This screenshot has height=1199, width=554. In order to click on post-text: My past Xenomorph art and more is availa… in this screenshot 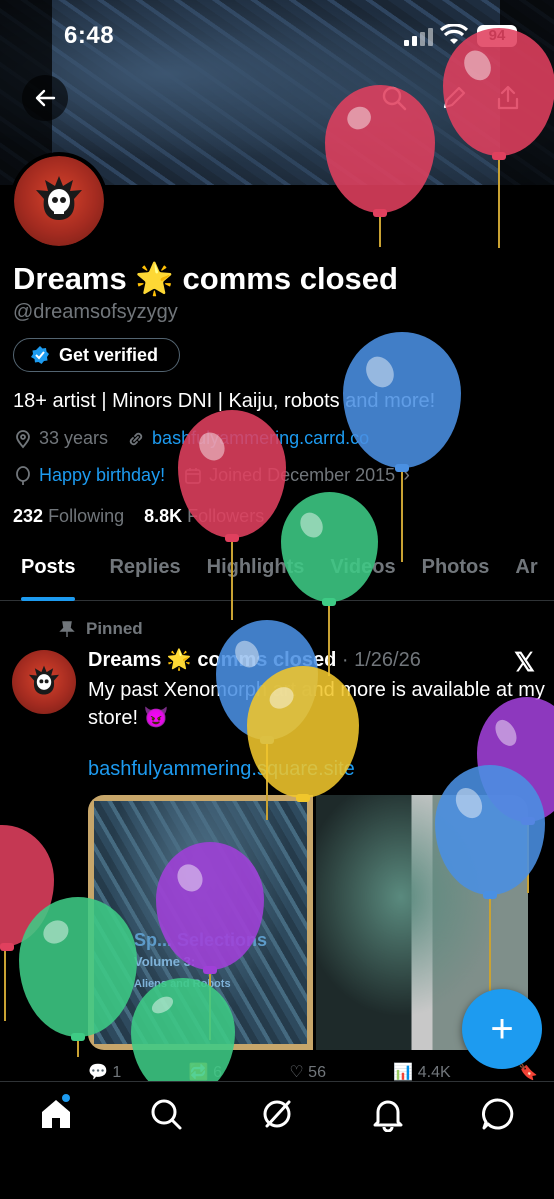, I will do `click(316, 704)`.